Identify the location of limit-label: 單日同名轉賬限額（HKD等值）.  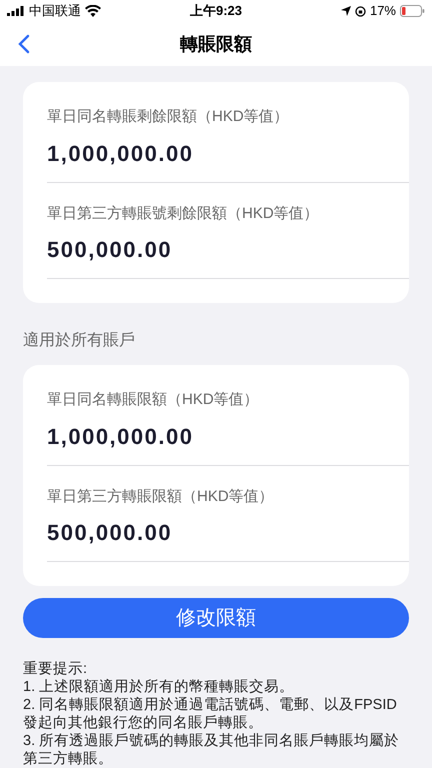
(153, 400).